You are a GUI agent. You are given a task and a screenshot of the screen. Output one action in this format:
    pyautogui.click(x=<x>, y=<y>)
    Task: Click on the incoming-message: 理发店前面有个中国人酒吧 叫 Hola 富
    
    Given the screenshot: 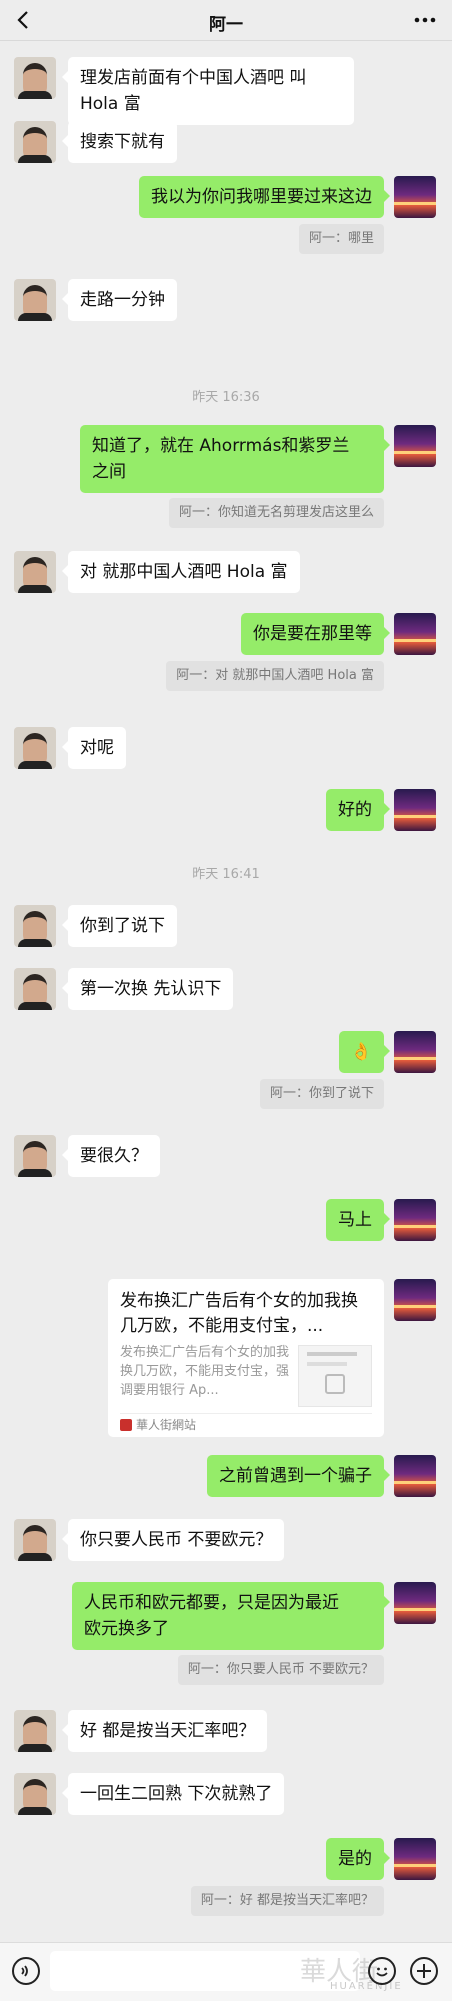 What is the action you would take?
    pyautogui.click(x=208, y=91)
    